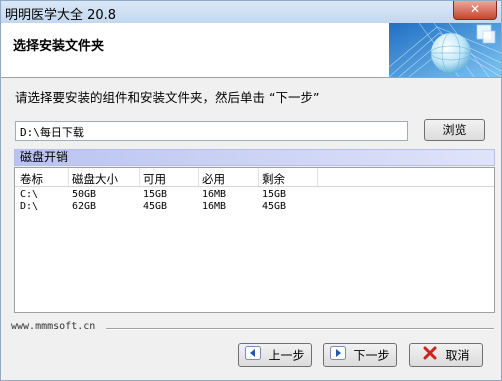 This screenshot has width=502, height=381. What do you see at coordinates (59, 46) in the screenshot?
I see `page-title: 选择安装文件夹` at bounding box center [59, 46].